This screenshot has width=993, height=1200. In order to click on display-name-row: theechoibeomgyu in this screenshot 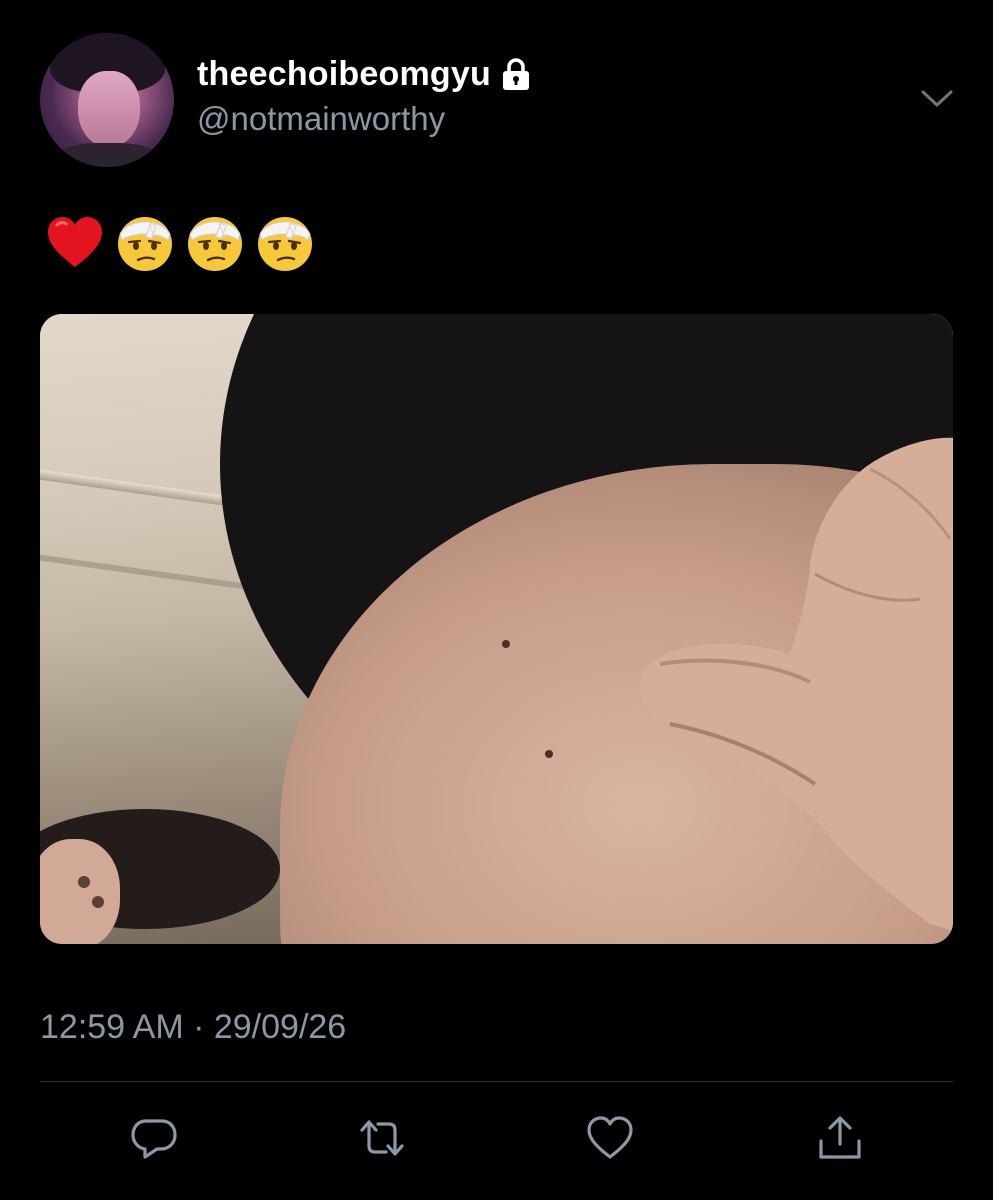, I will do `click(364, 74)`.